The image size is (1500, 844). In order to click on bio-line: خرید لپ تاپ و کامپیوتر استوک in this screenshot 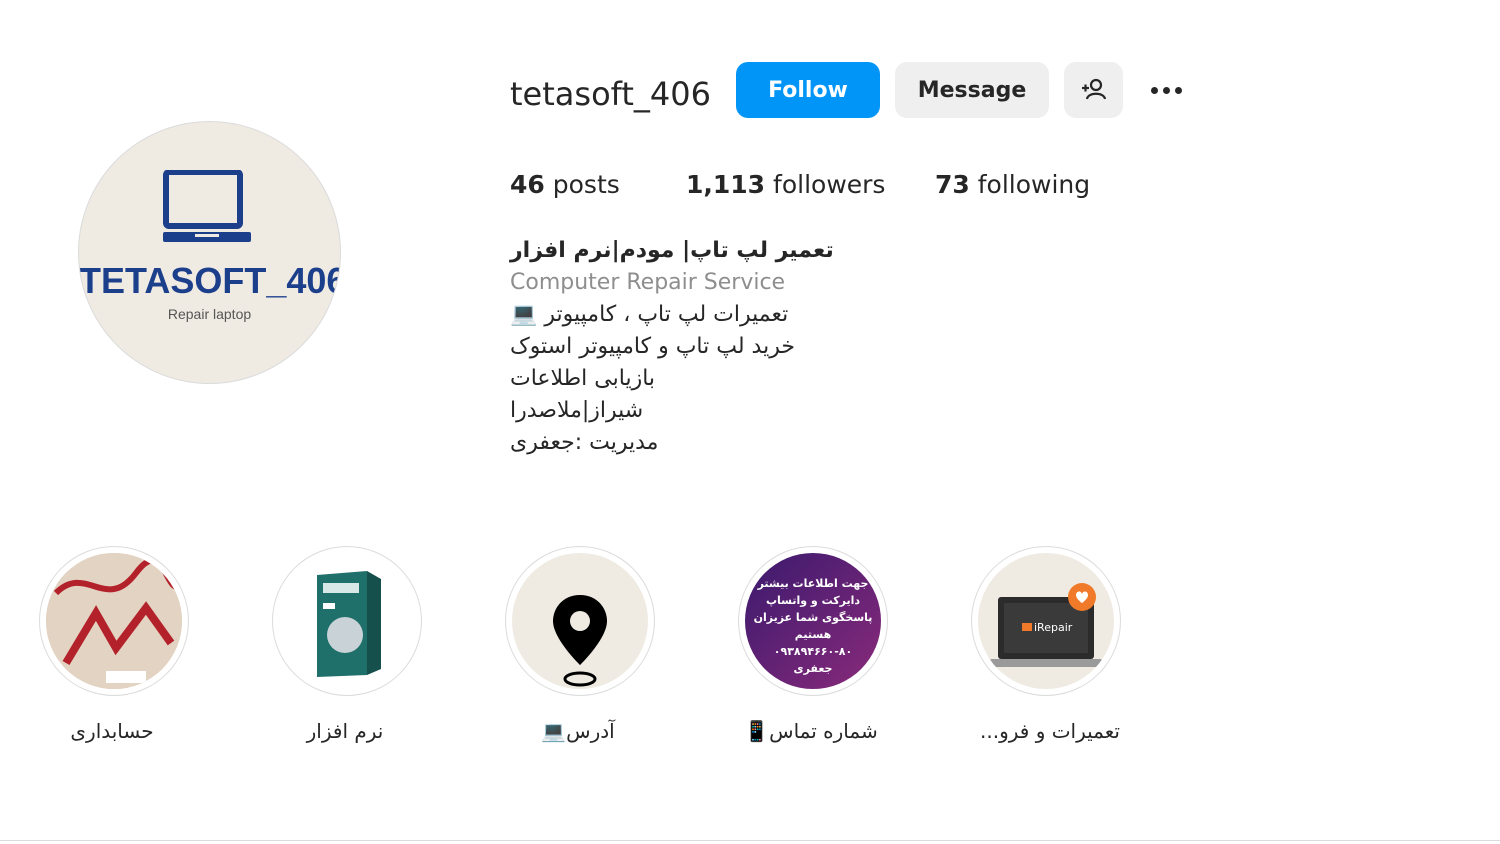, I will do `click(652, 346)`.